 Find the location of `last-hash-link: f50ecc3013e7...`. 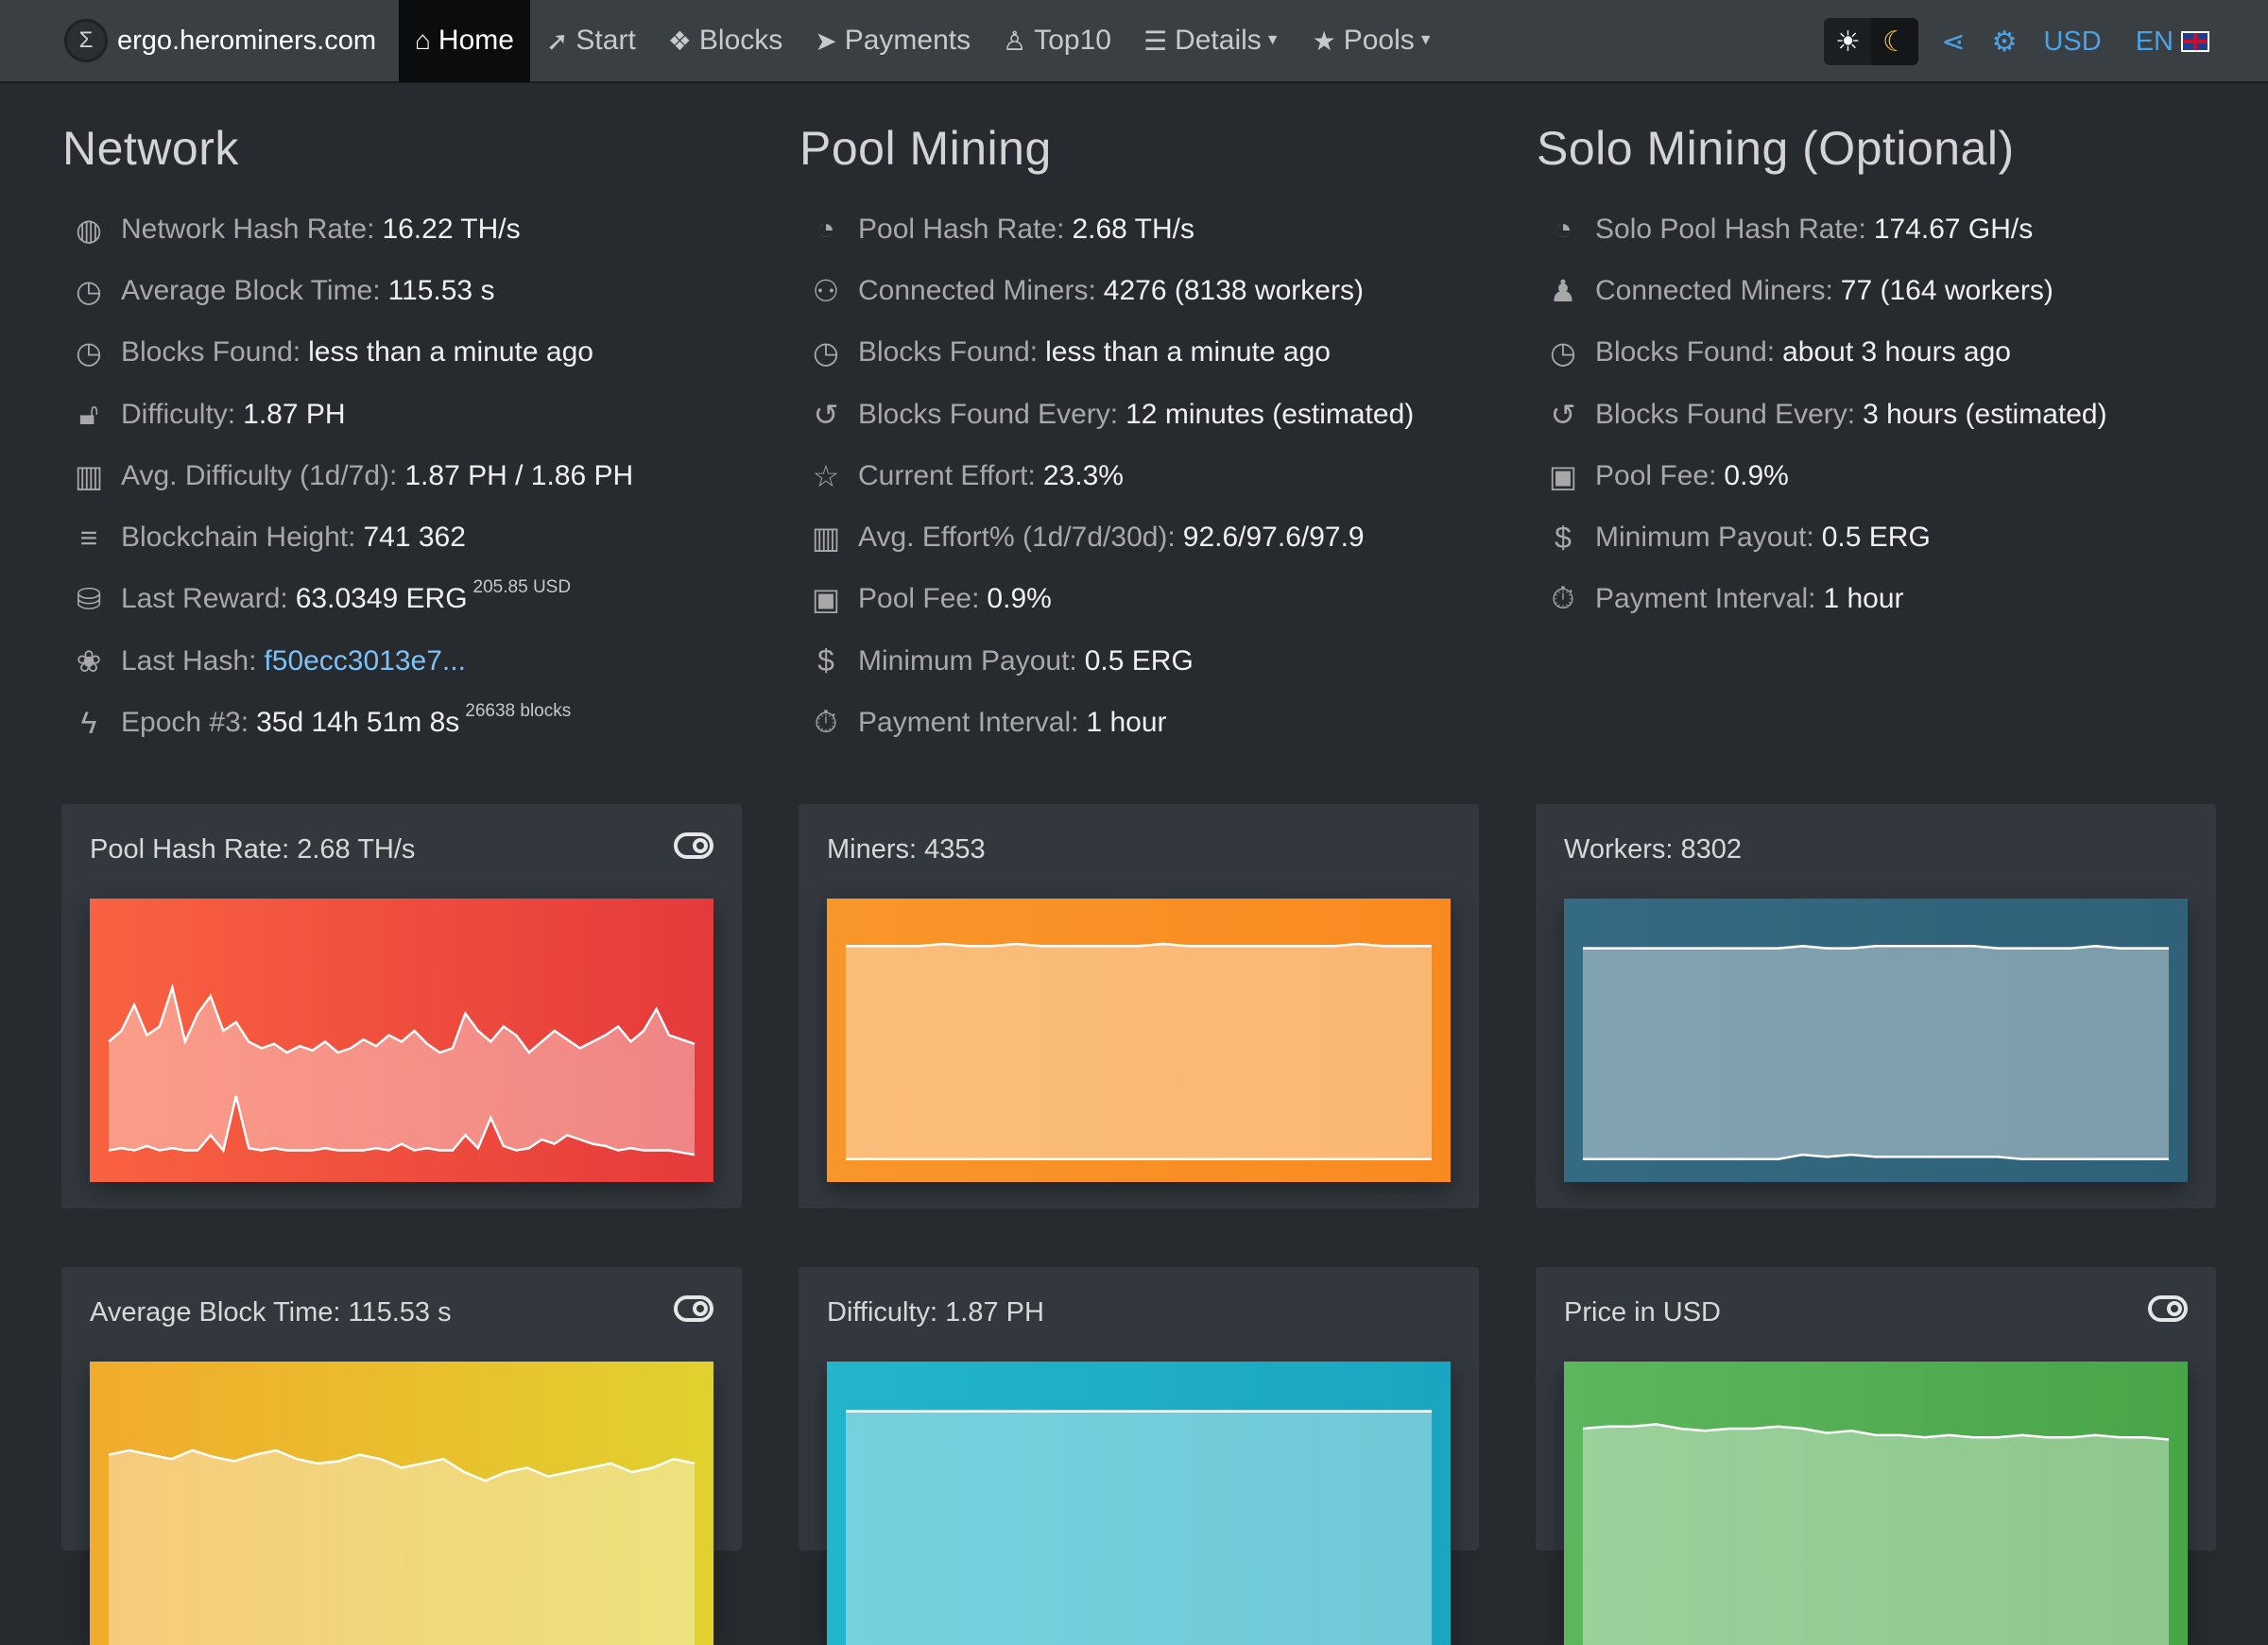

last-hash-link: f50ecc3013e7... is located at coordinates (365, 661).